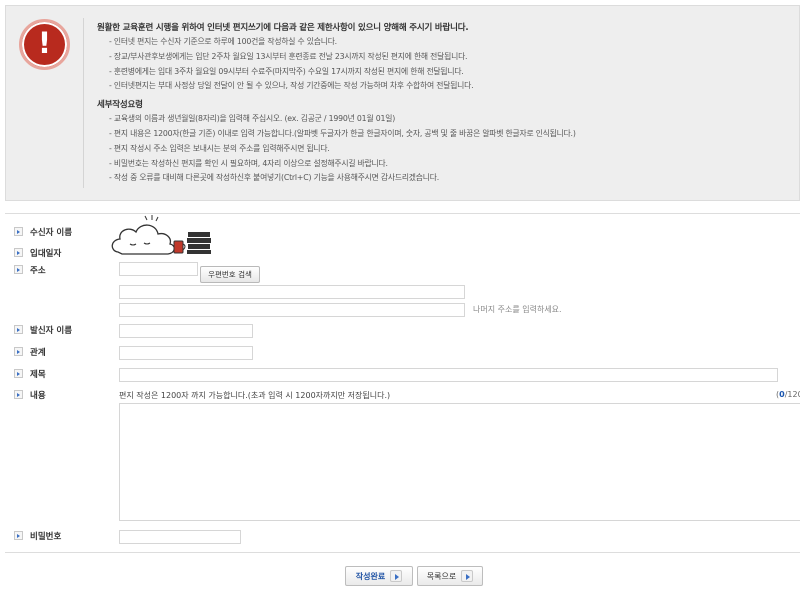  What do you see at coordinates (158, 275) in the screenshot?
I see `zipcode-input` at bounding box center [158, 275].